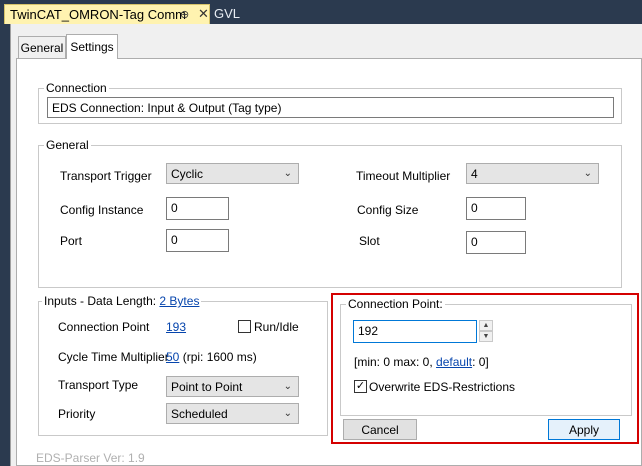 This screenshot has height=466, width=642. What do you see at coordinates (5, 245) in the screenshot?
I see `left-frame` at bounding box center [5, 245].